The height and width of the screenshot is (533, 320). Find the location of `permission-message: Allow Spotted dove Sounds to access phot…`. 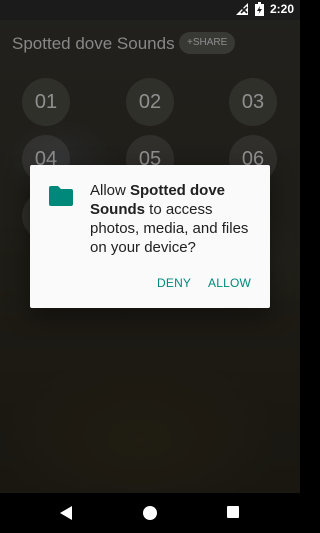

permission-message: Allow Spotted dove Sounds to access phot… is located at coordinates (174, 219).